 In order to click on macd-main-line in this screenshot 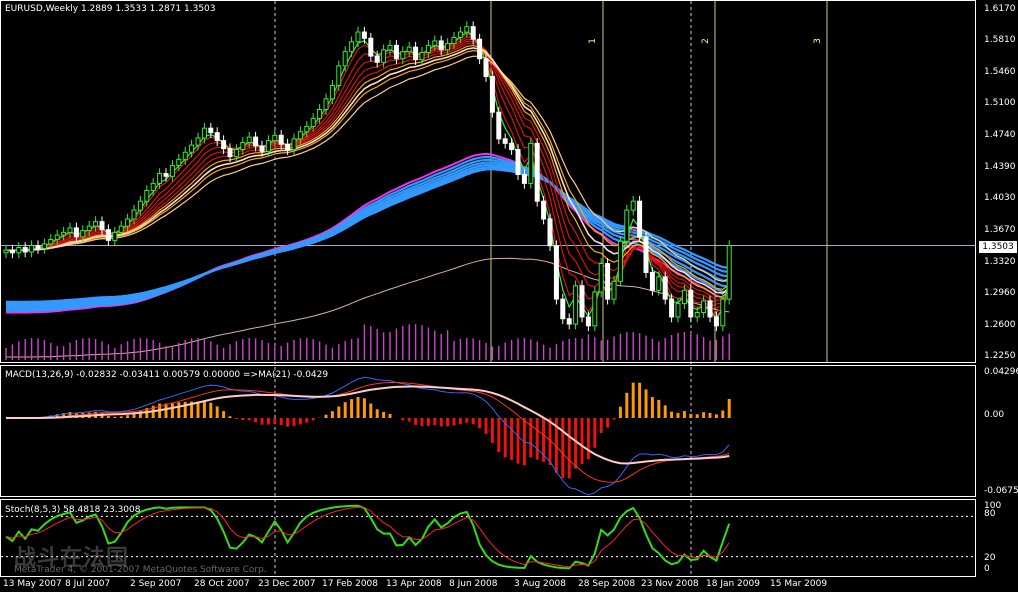, I will do `click(367, 436)`.